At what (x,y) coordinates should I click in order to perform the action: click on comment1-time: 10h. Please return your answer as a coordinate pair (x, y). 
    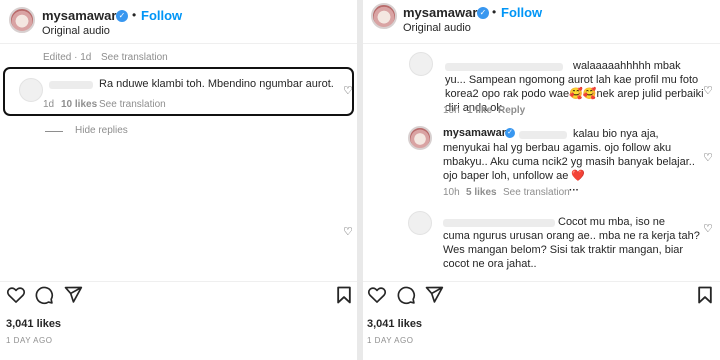
    Looking at the image, I should click on (451, 110).